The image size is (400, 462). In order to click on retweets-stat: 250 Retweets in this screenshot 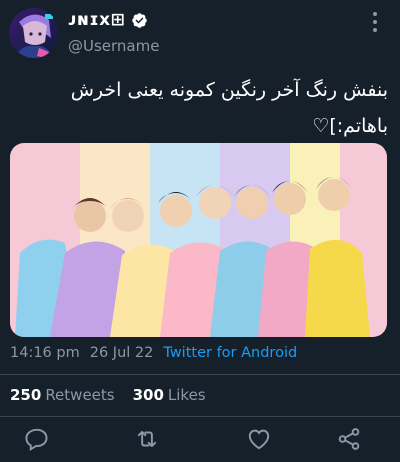, I will do `click(62, 395)`.